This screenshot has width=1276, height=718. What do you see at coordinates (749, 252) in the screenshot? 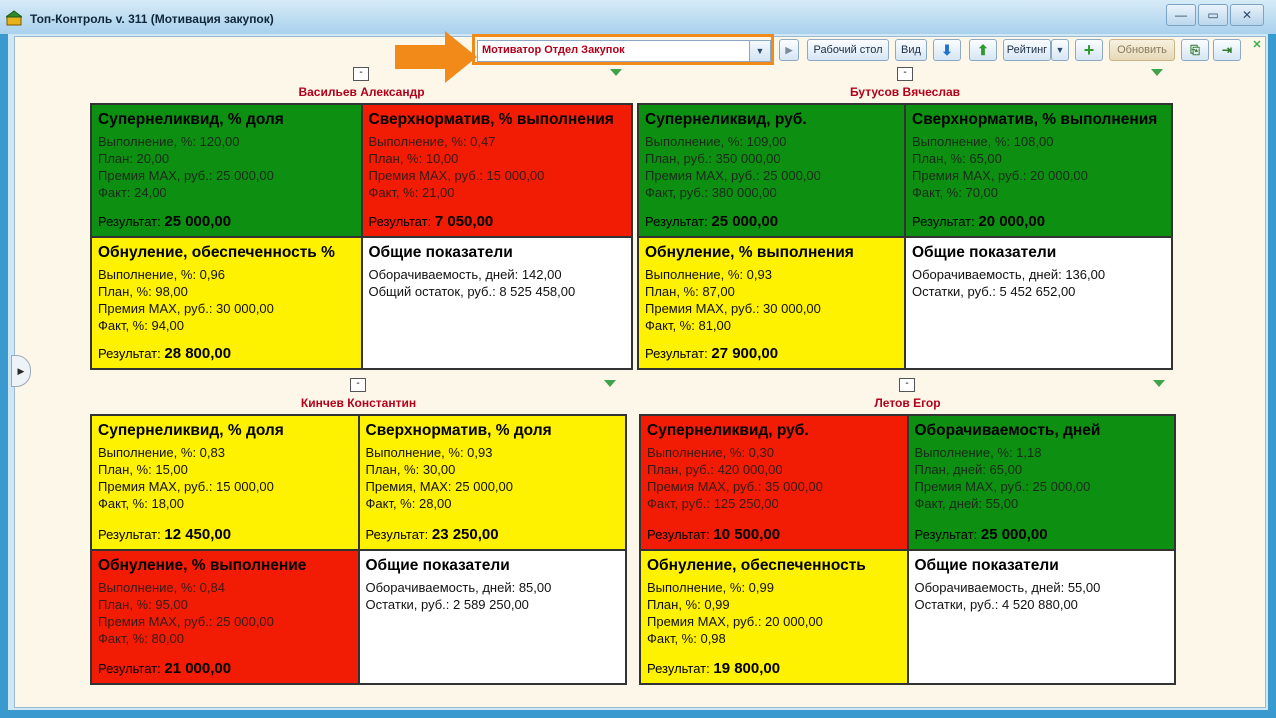
I see `kpi-title: Обнуление, % выполнения` at bounding box center [749, 252].